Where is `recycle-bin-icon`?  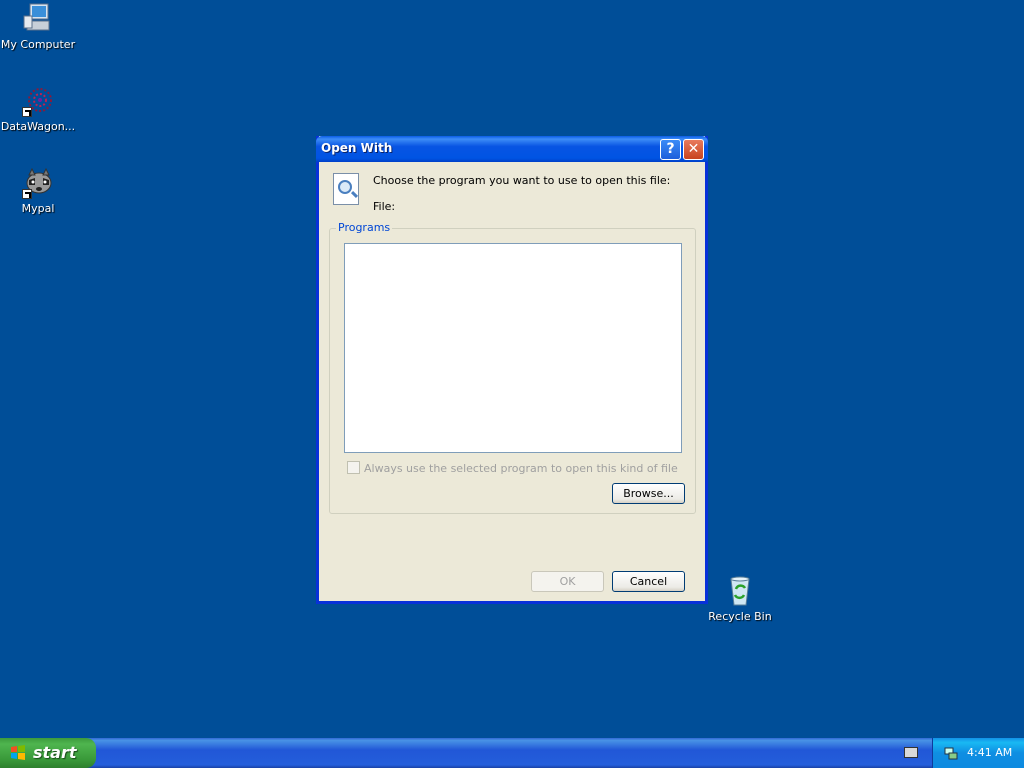 recycle-bin-icon is located at coordinates (740, 591).